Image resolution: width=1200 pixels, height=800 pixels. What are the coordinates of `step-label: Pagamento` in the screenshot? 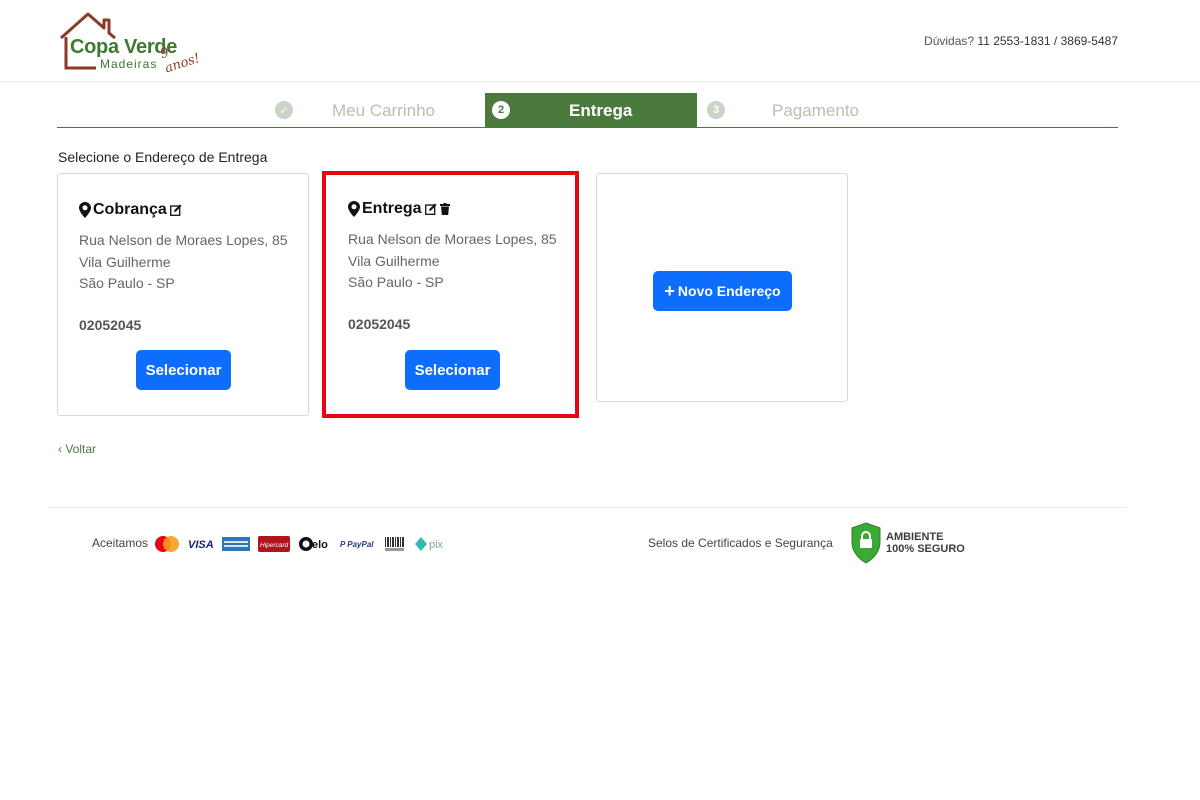 It's located at (815, 110).